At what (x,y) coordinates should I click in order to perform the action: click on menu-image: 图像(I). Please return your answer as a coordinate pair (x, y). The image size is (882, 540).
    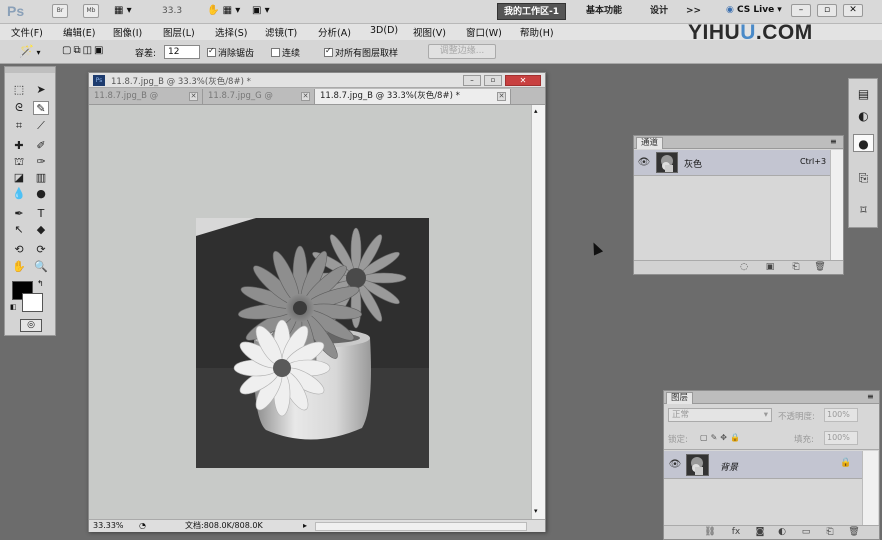
    Looking at the image, I should click on (127, 32).